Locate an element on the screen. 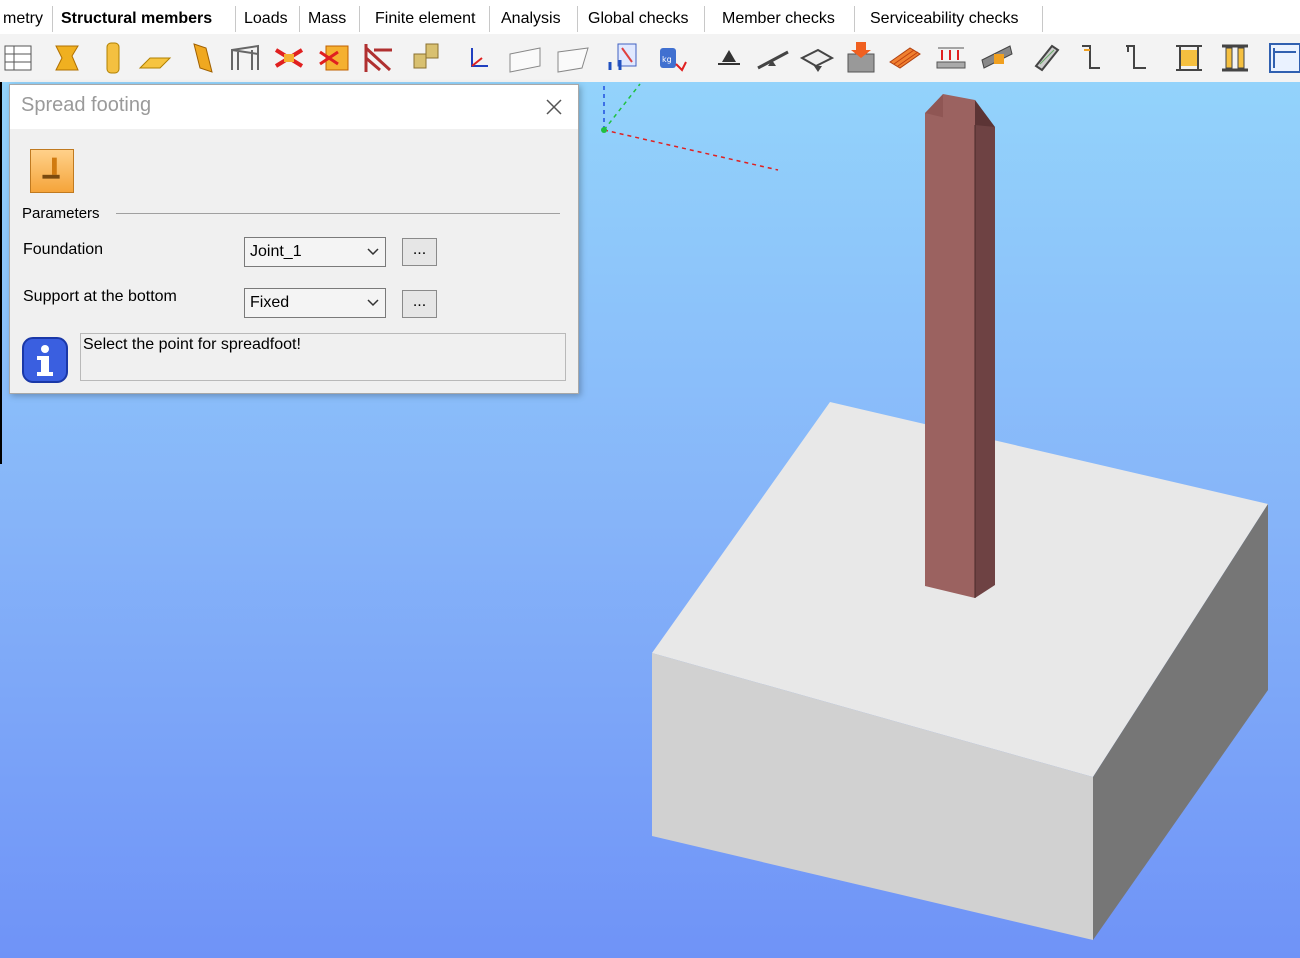  table-icon is located at coordinates (19, 58).